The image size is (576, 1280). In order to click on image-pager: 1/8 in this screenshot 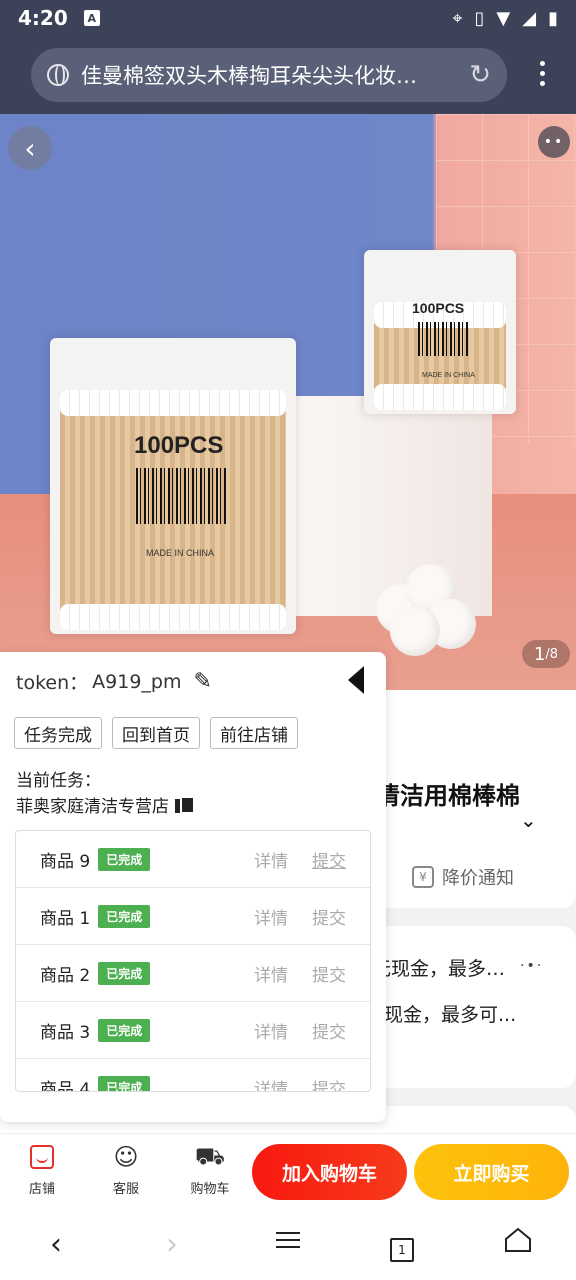, I will do `click(545, 654)`.